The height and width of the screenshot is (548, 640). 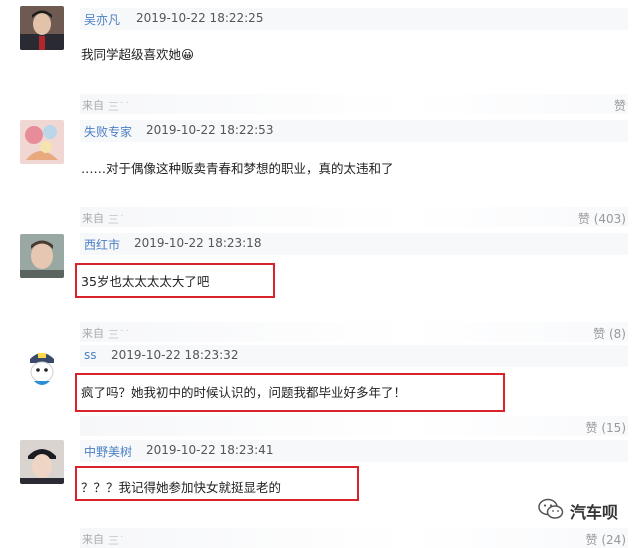 What do you see at coordinates (237, 168) in the screenshot?
I see `comment-text: ……对于偶像这种贩卖青春和梦想的职业，真的太违和了` at bounding box center [237, 168].